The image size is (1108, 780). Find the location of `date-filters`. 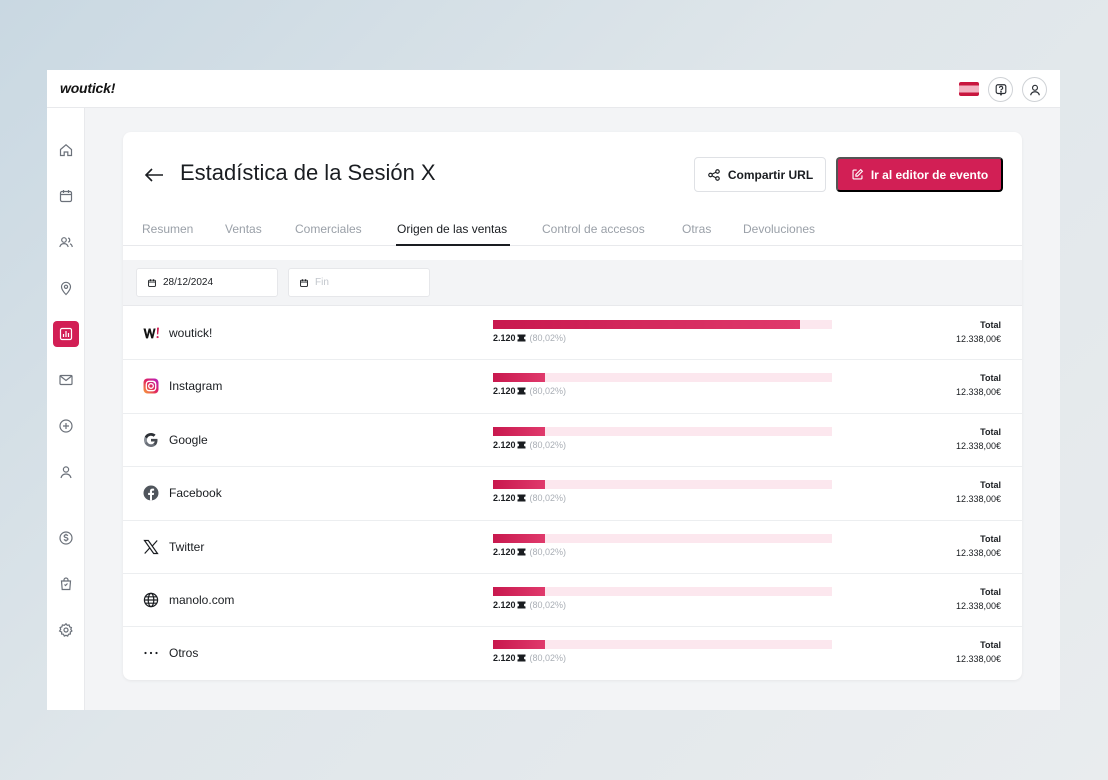

date-filters is located at coordinates (572, 283).